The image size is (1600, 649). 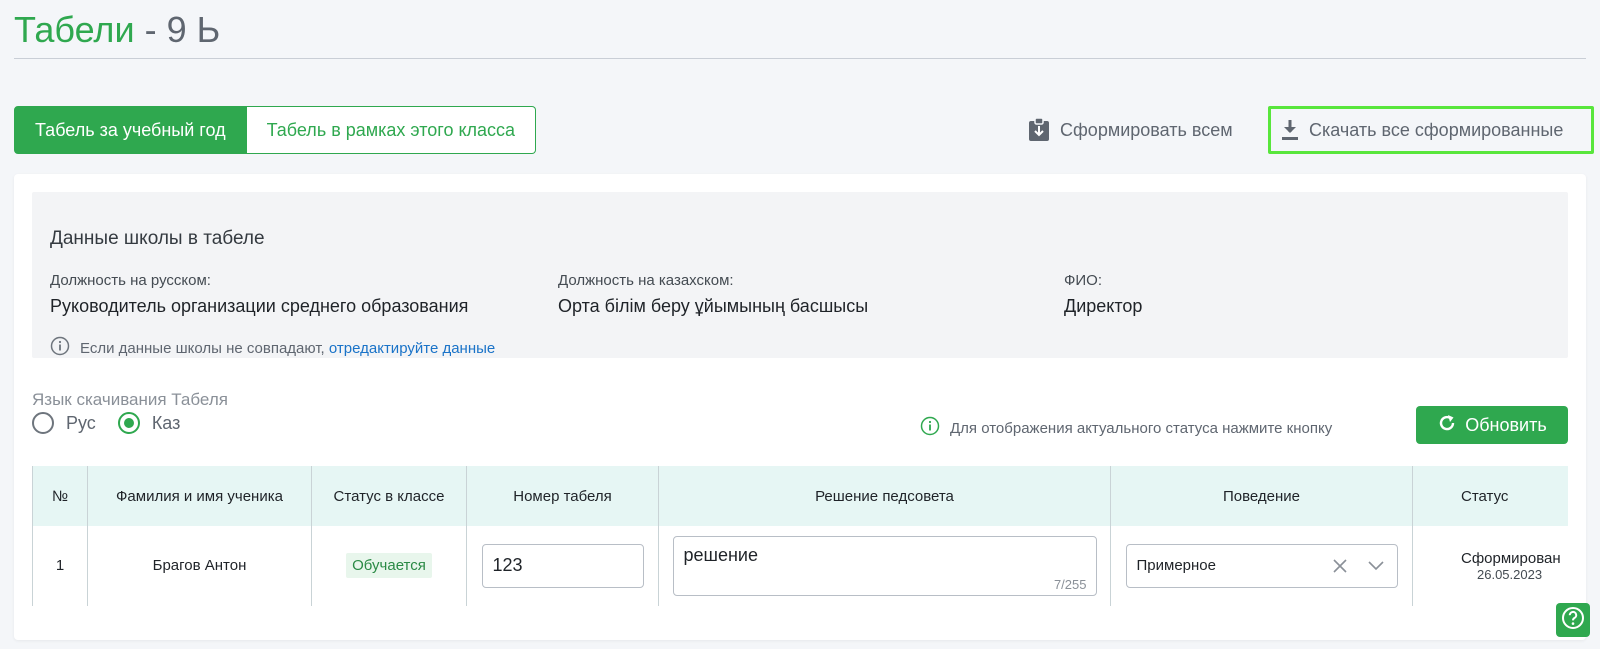 I want to click on page-title-main: Табели, so click(x=74, y=29).